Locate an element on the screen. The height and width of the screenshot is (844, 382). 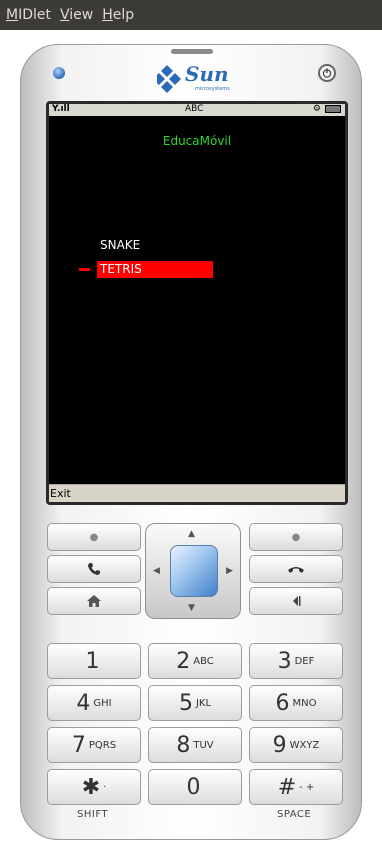
key-9: 9 WXYZ is located at coordinates (296, 745).